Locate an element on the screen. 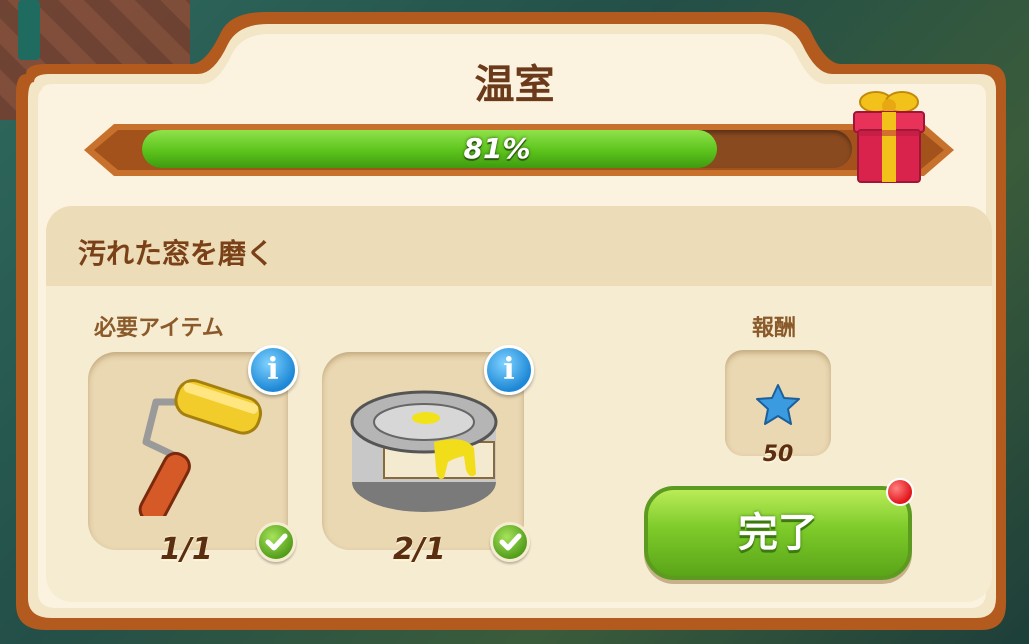 This screenshot has width=1029, height=644. complete-button-label: 完了 is located at coordinates (778, 533).